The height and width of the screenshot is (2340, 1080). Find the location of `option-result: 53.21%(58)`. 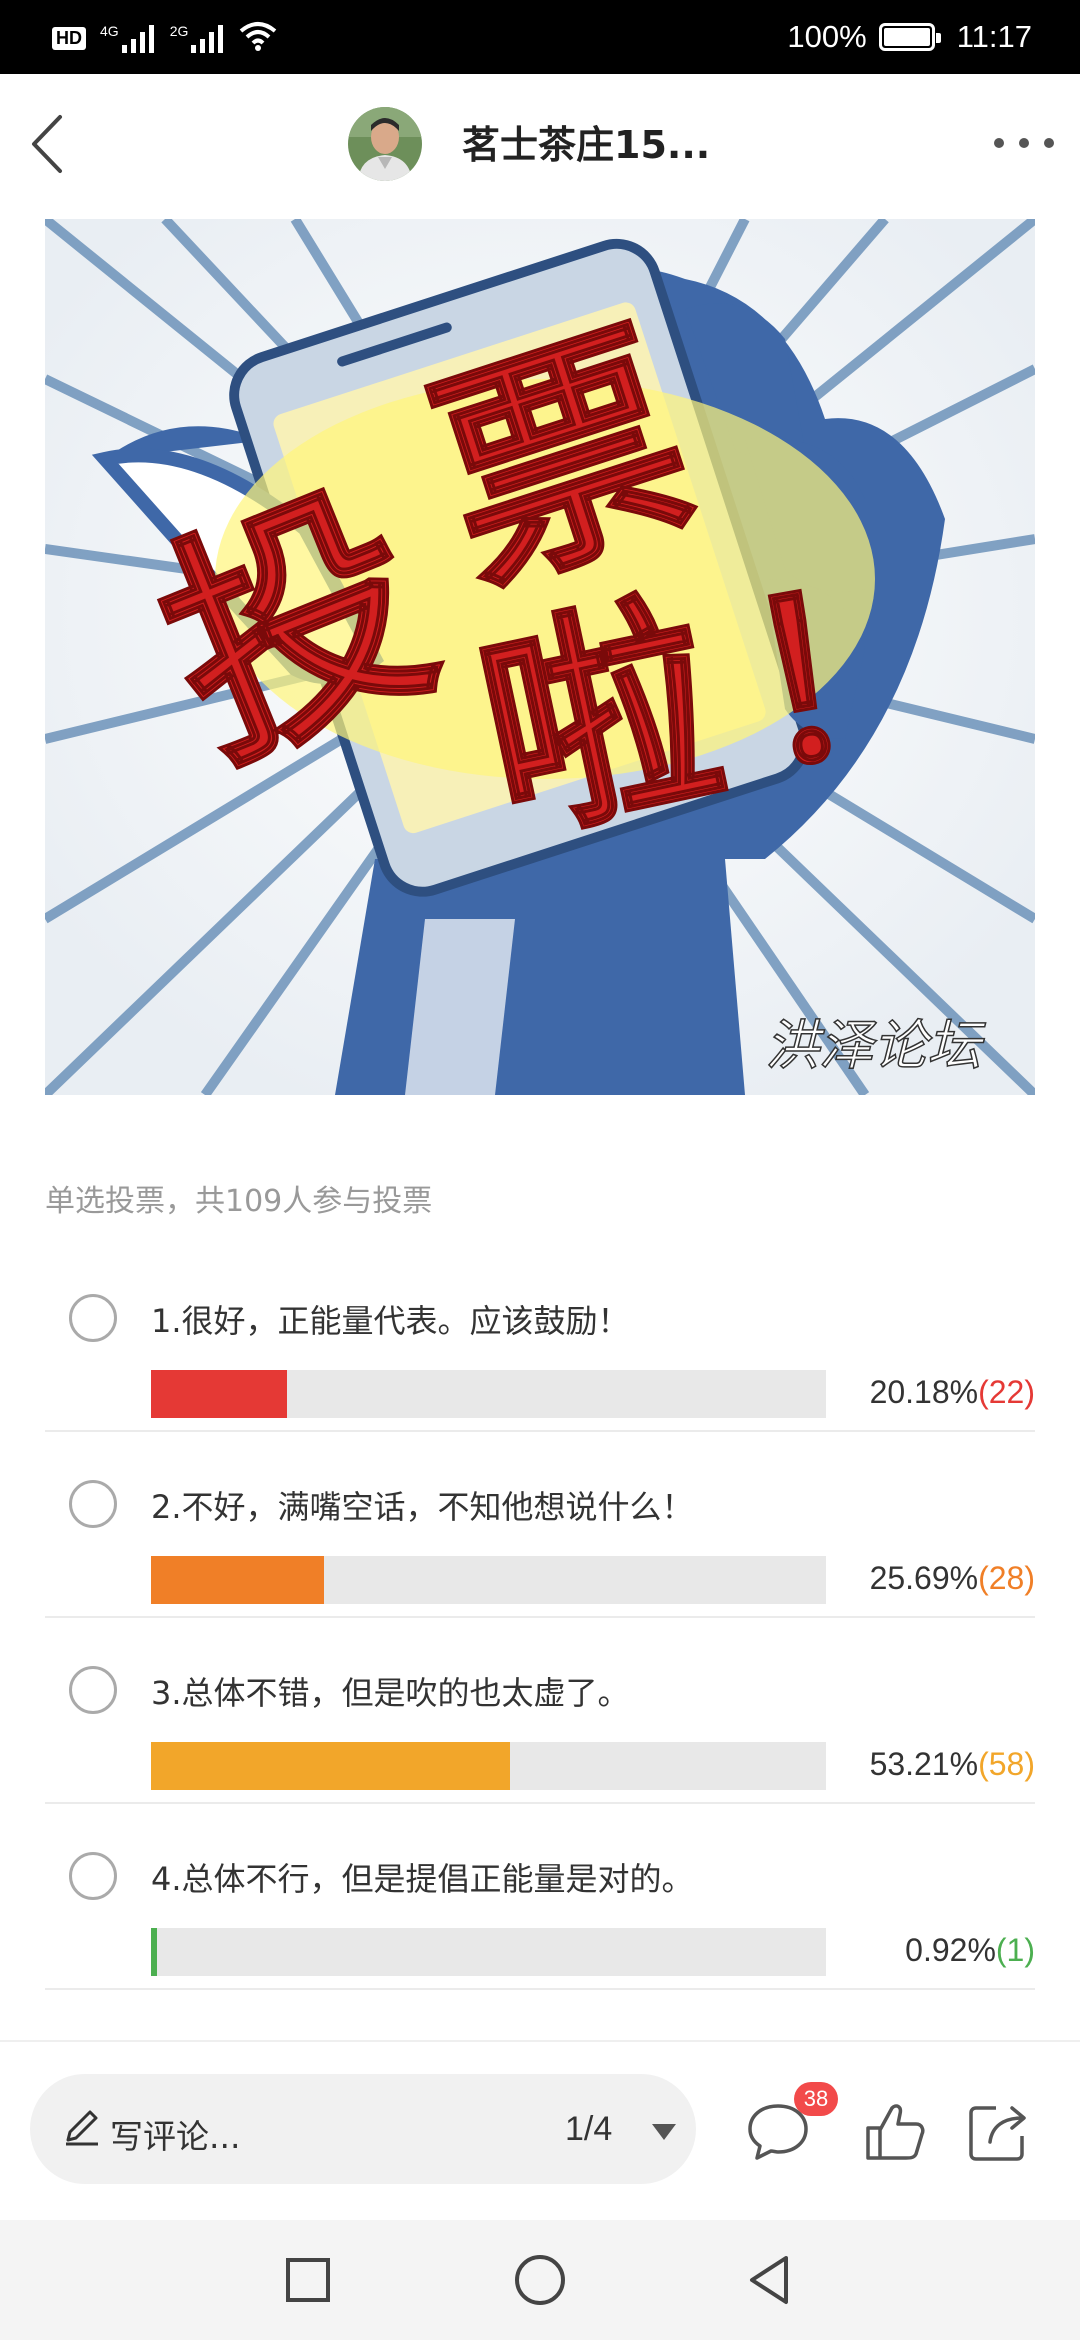

option-result: 53.21%(58) is located at coordinates (952, 1764).